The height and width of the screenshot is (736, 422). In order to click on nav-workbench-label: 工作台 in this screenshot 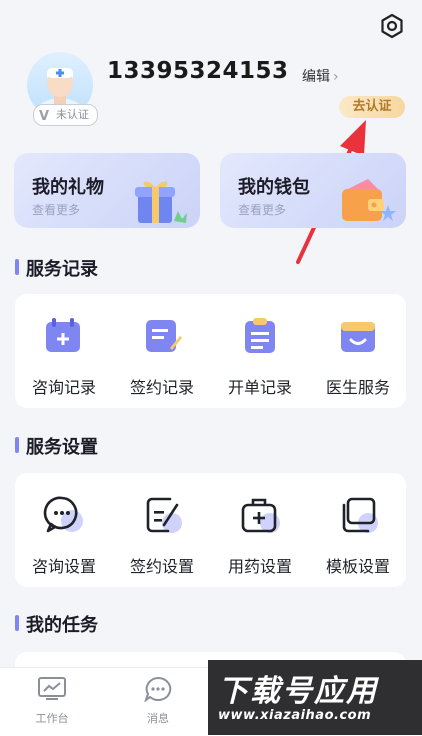, I will do `click(52, 718)`.